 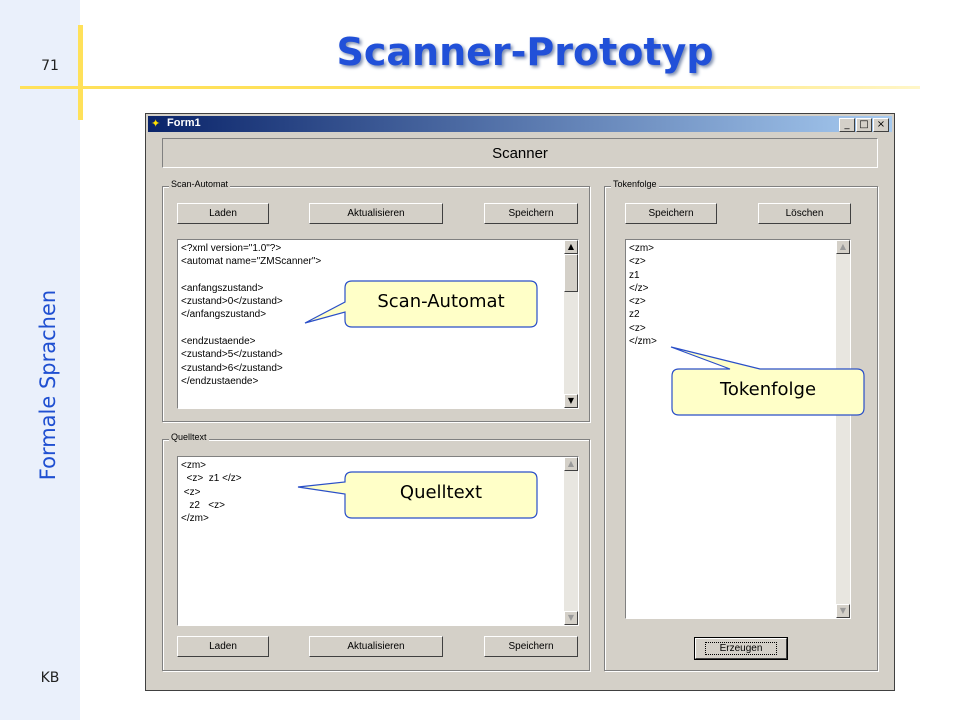 I want to click on minimize-button: _, so click(x=847, y=125).